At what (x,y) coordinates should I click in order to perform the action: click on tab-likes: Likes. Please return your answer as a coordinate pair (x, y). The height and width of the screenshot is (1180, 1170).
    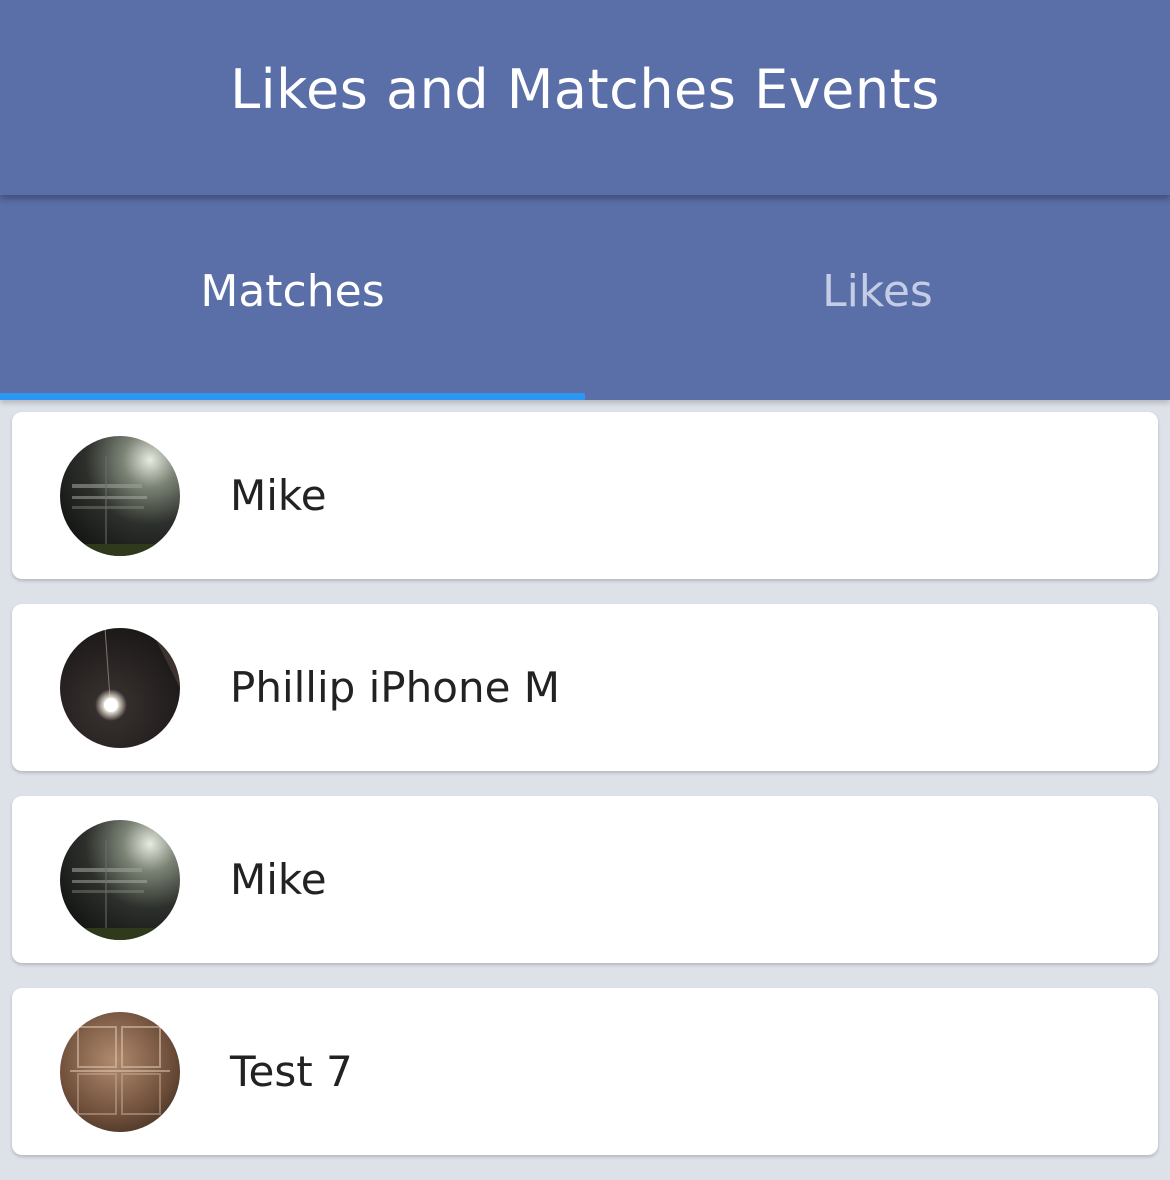
    Looking at the image, I should click on (877, 297).